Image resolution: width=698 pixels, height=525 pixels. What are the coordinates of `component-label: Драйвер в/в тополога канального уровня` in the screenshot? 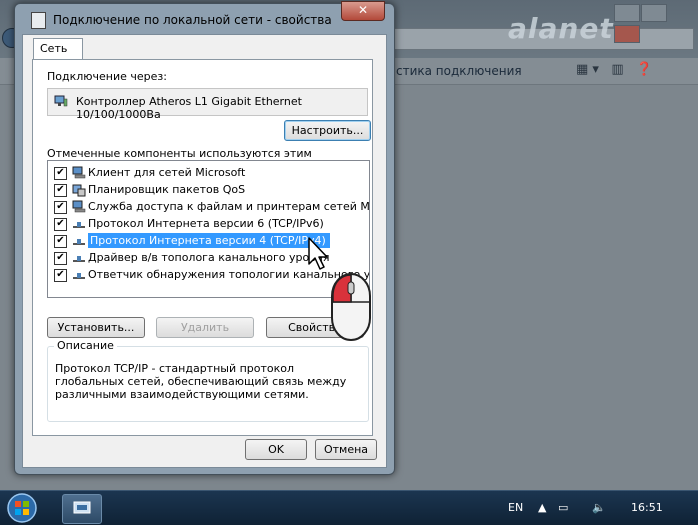 It's located at (209, 257).